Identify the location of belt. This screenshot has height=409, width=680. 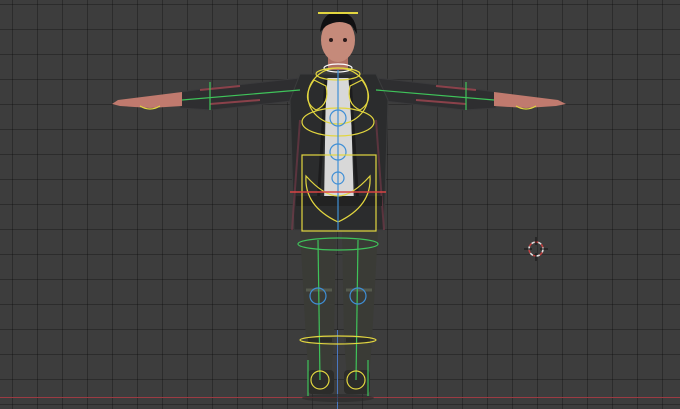
(339, 201).